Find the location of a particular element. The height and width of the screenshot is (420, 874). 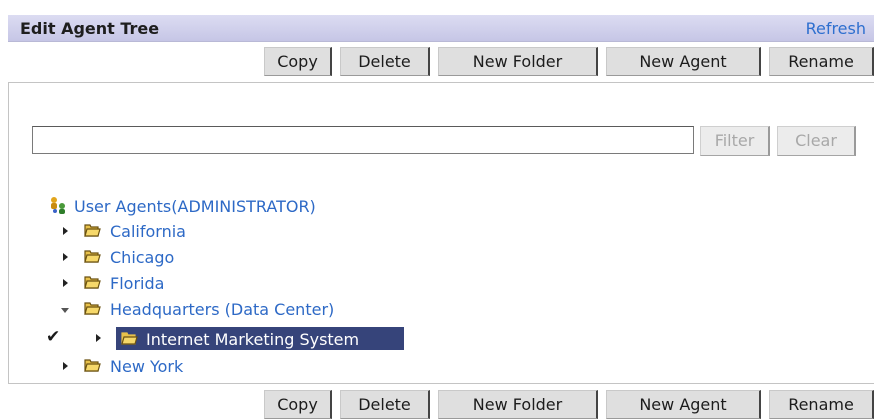

tree-node-label: Internet Marketing System is located at coordinates (253, 339).